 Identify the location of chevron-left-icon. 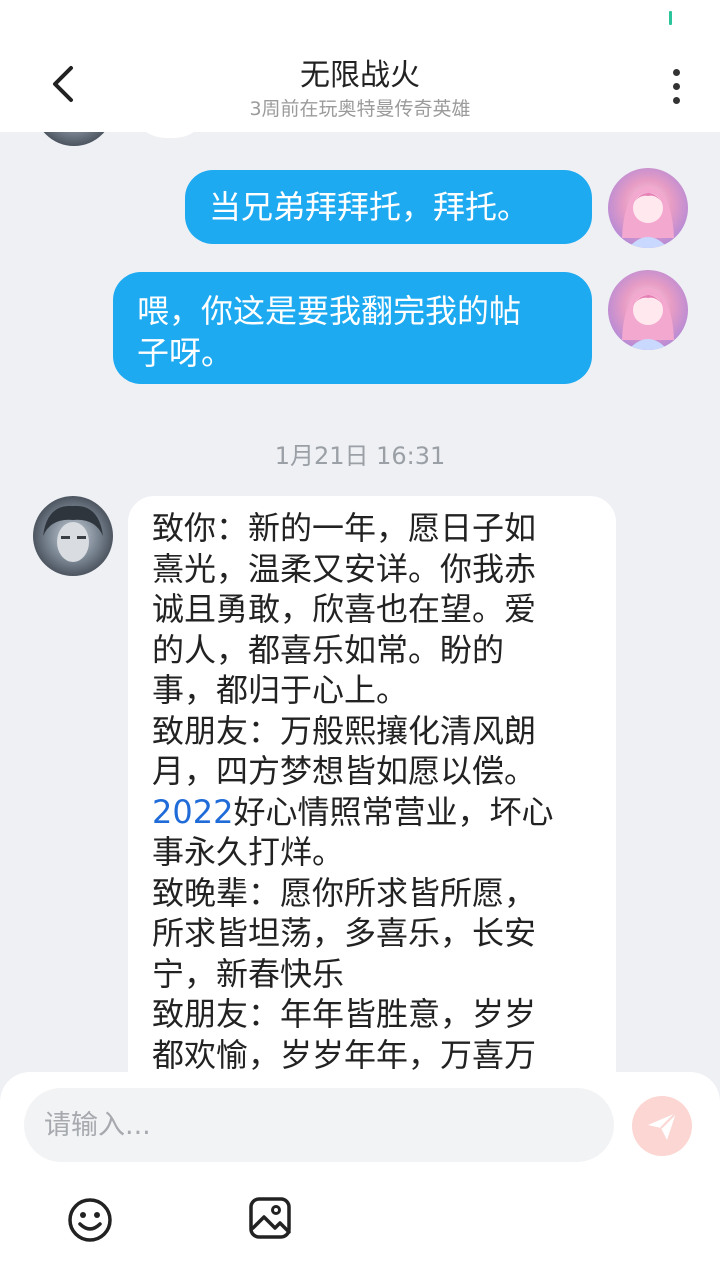
(63, 84).